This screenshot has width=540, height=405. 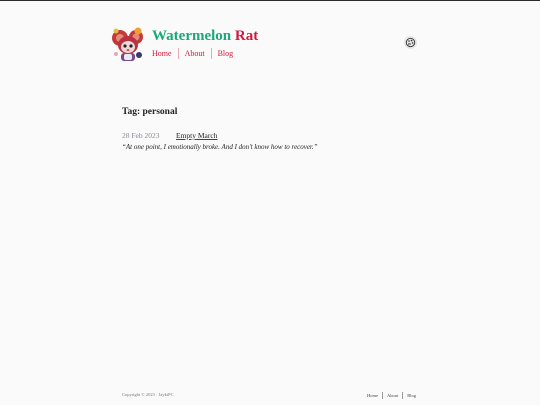 I want to click on top-border, so click(x=270, y=0).